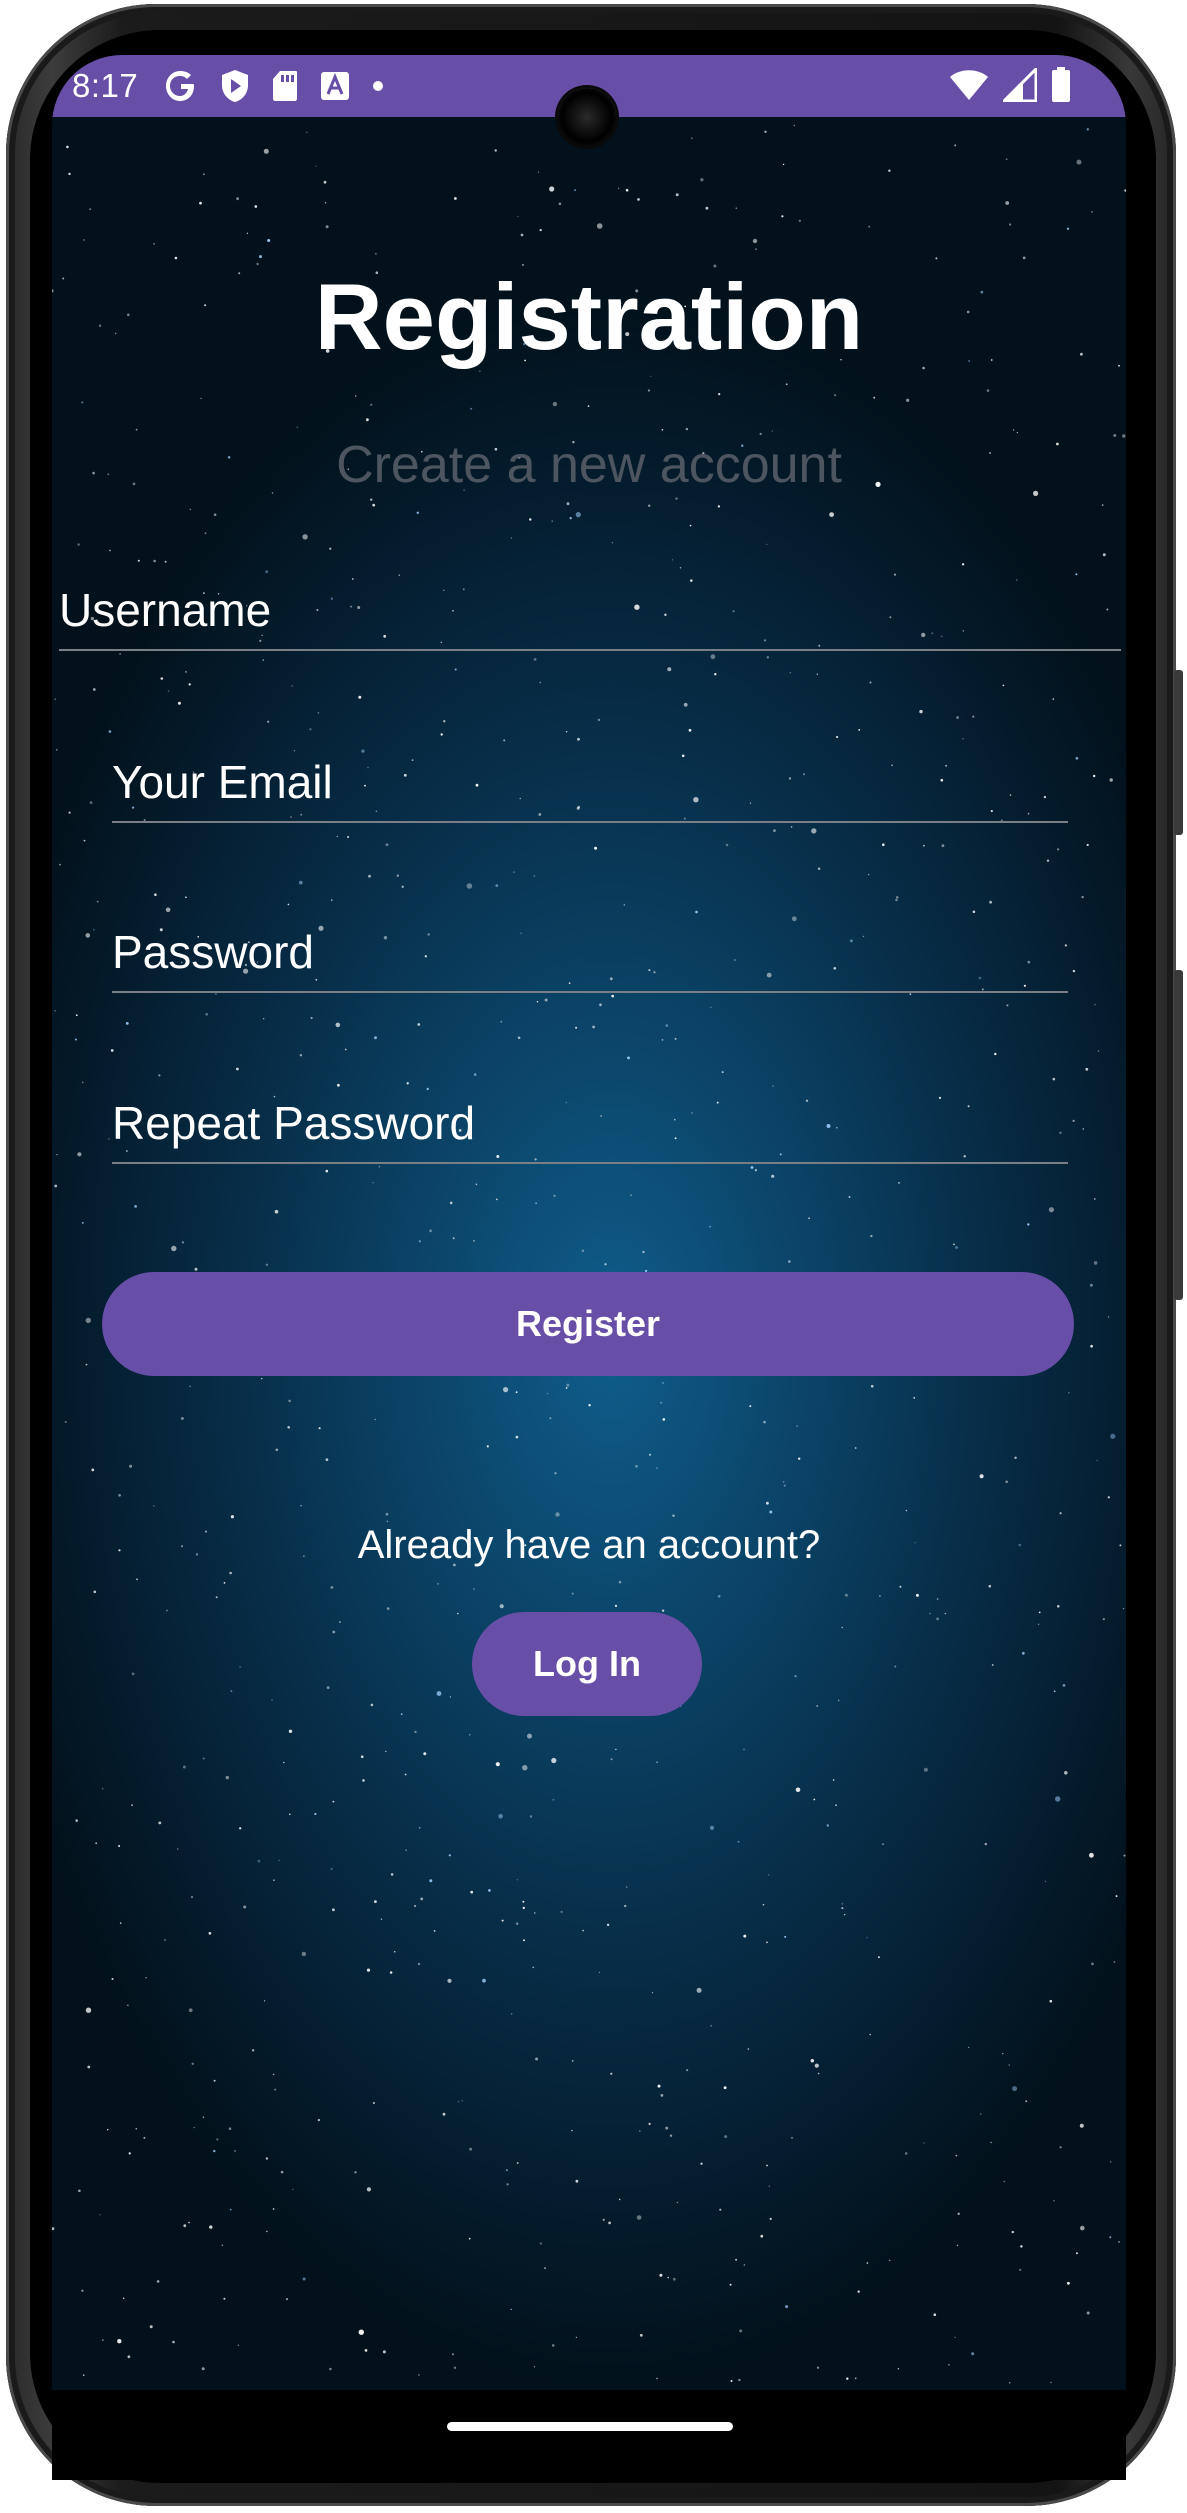 The width and height of the screenshot is (1187, 2513). I want to click on already-have-account-text: Already have an account?, so click(589, 1545).